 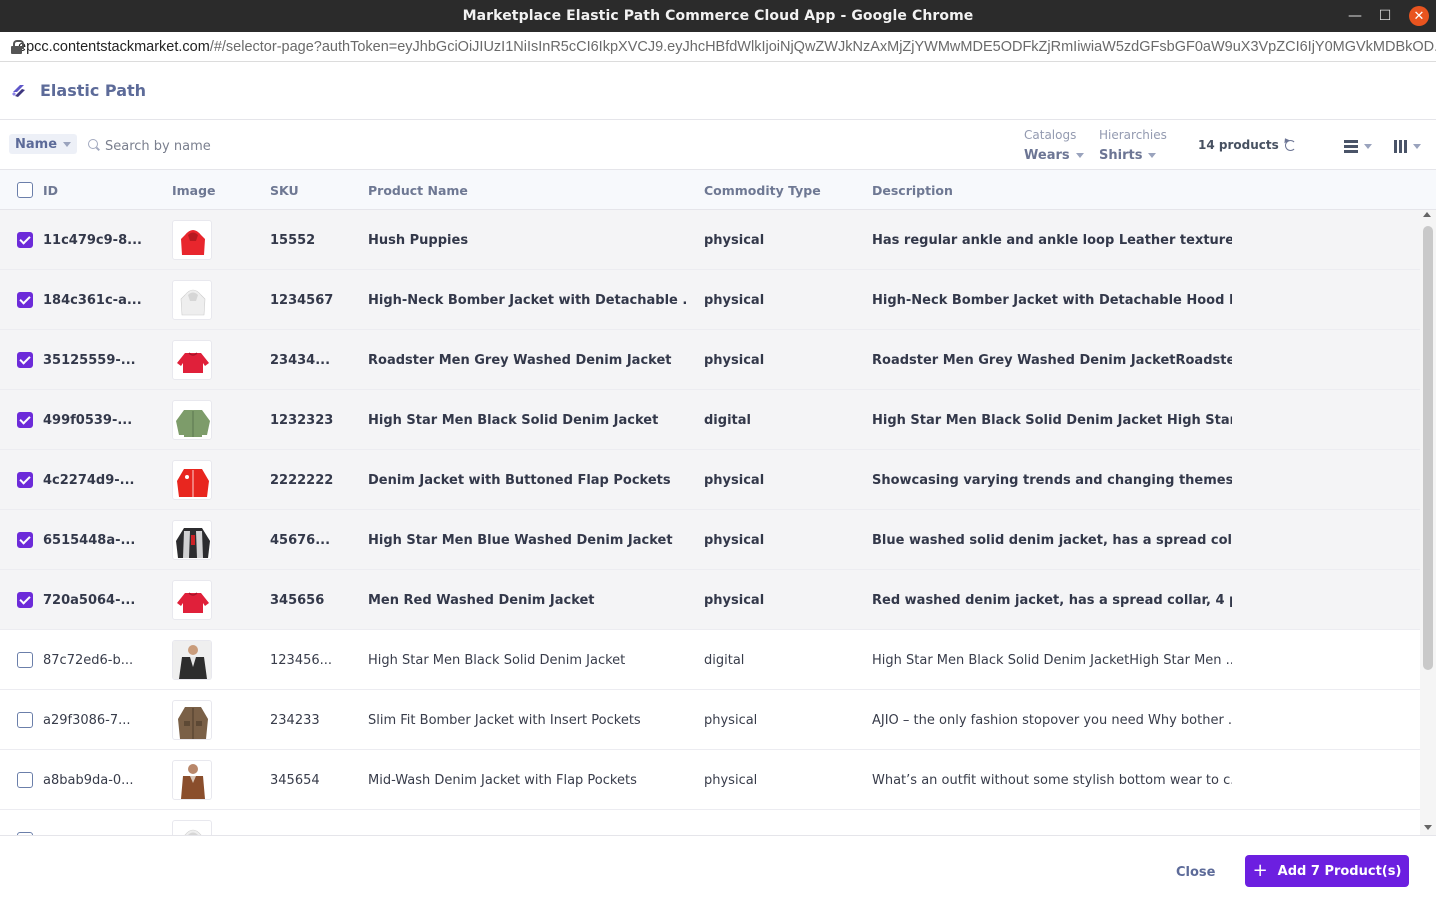 What do you see at coordinates (1052, 822) in the screenshot?
I see `cell-description` at bounding box center [1052, 822].